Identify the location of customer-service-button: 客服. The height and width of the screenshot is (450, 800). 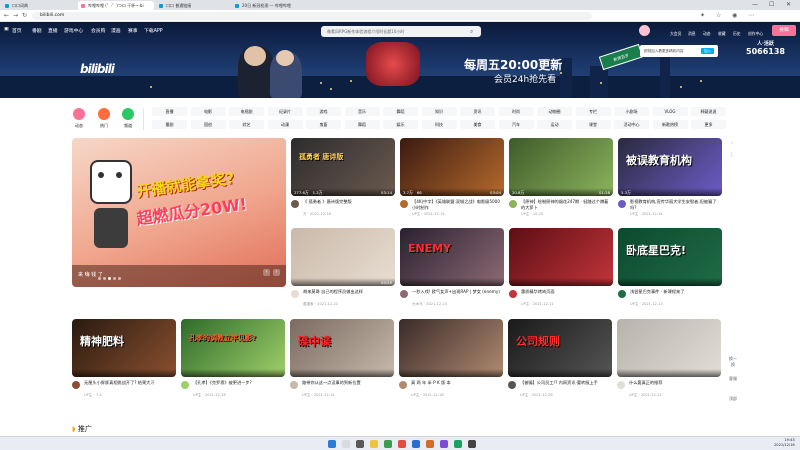
(733, 379).